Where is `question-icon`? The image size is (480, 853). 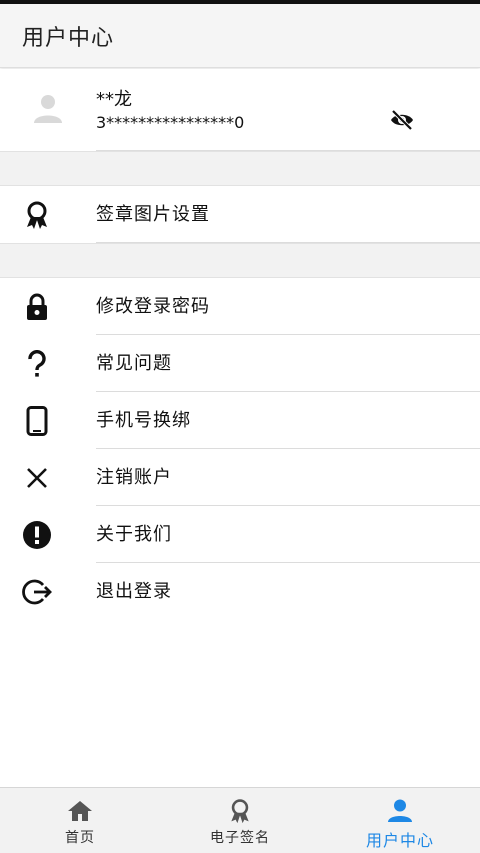 question-icon is located at coordinates (37, 364).